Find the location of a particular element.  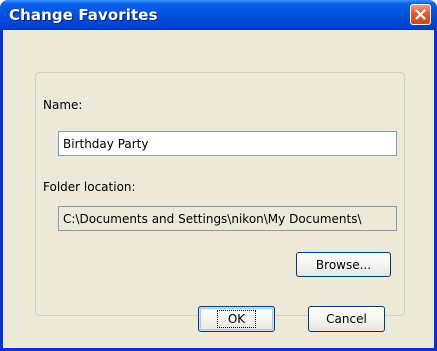

ok-button: OK is located at coordinates (236, 319).